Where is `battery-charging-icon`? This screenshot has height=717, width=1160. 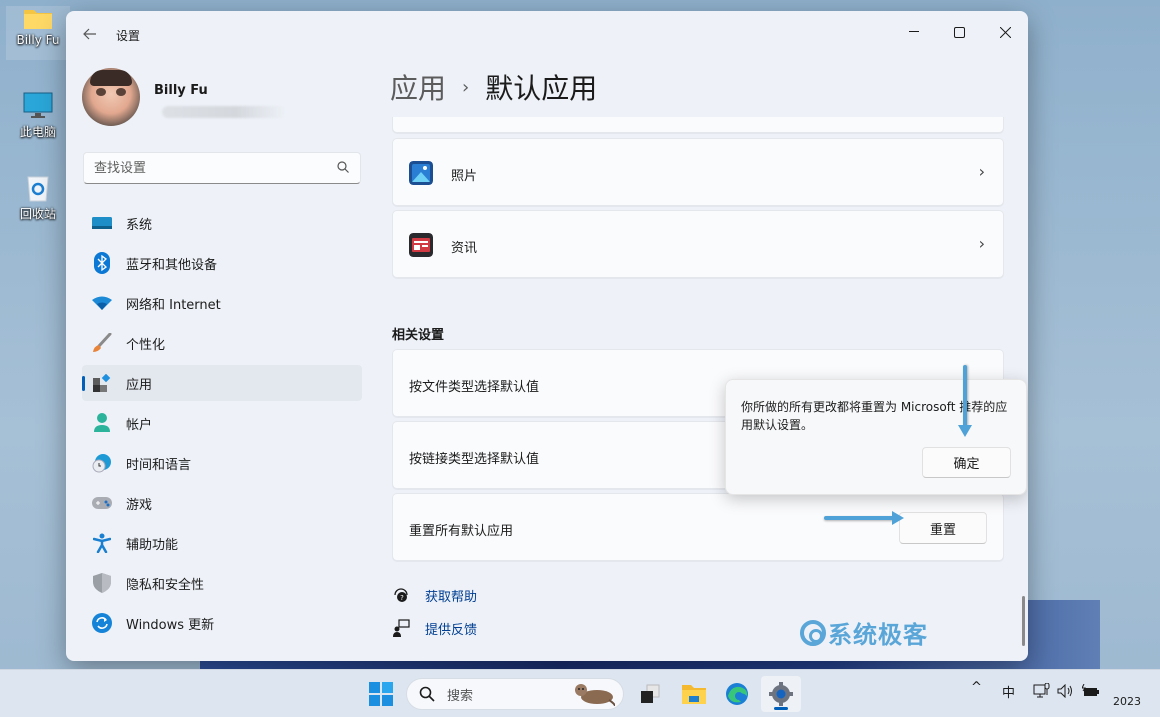 battery-charging-icon is located at coordinates (1091, 691).